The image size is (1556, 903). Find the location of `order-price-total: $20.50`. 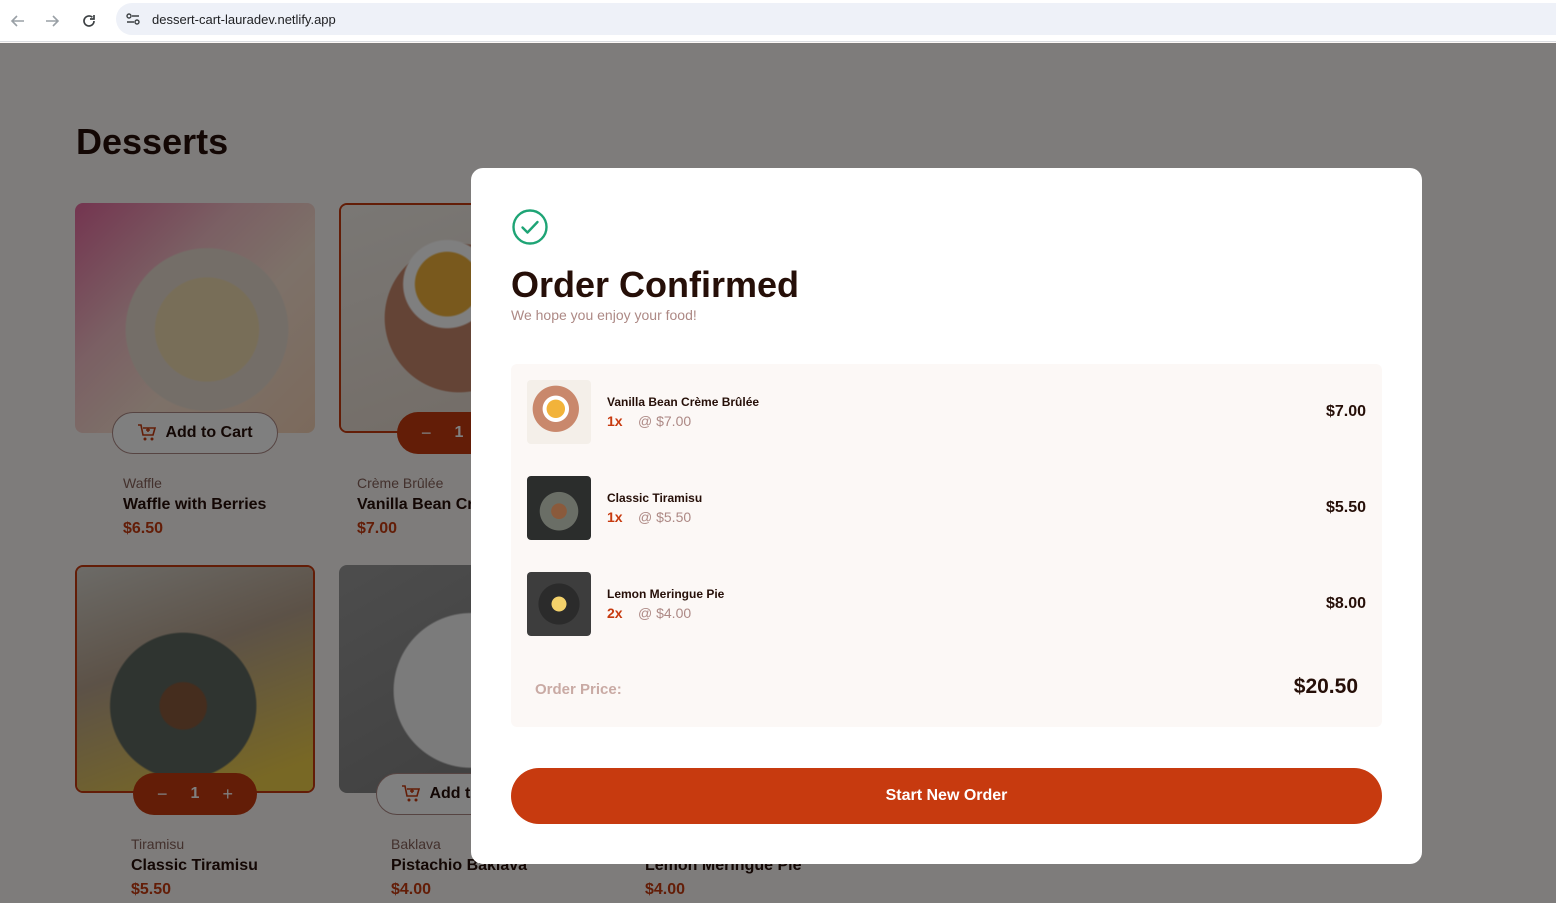

order-price-total: $20.50 is located at coordinates (1325, 686).